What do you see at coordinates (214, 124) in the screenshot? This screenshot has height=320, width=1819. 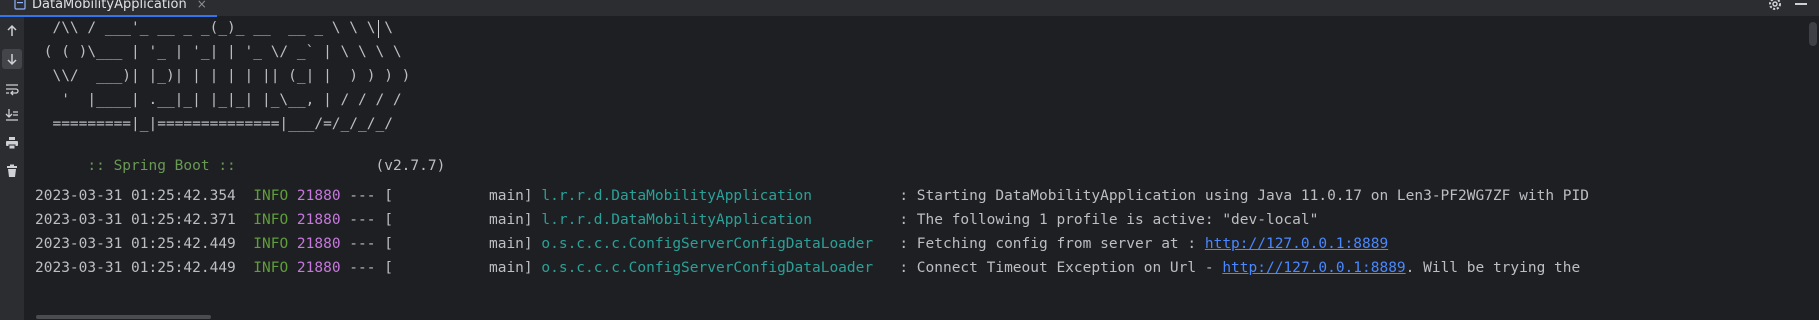 I see `banner-line: =========|_|==============|___/=/_/_/_/` at bounding box center [214, 124].